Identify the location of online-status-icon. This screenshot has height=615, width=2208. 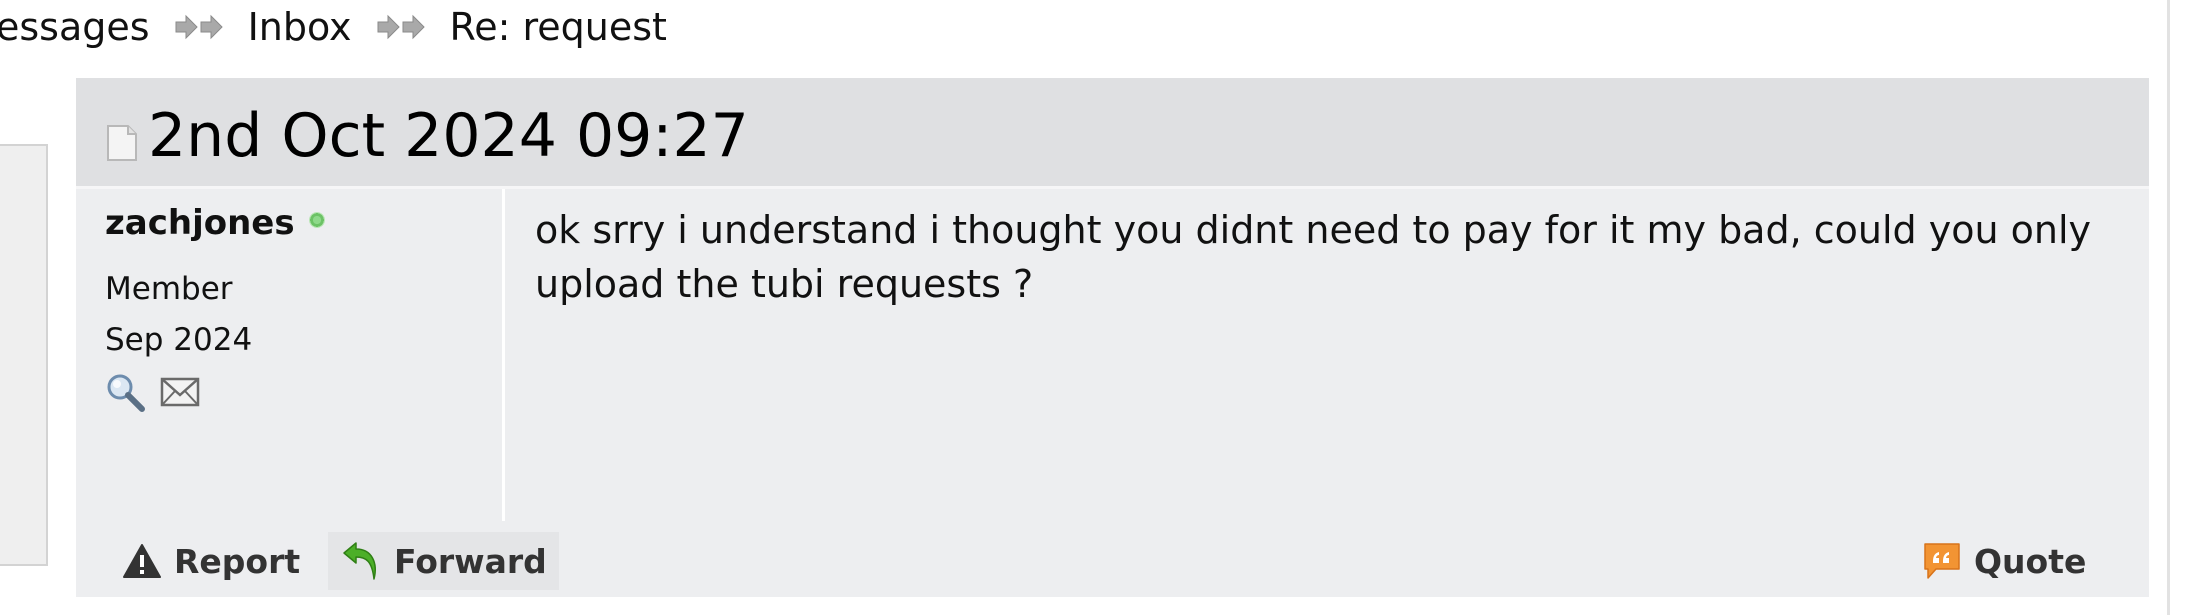
(316, 220).